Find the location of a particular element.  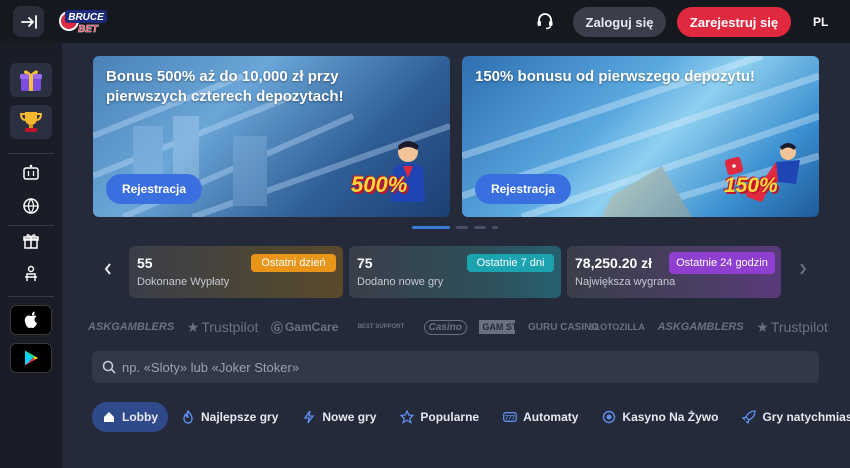

stat-period-badge: Ostatni dzień is located at coordinates (293, 263).